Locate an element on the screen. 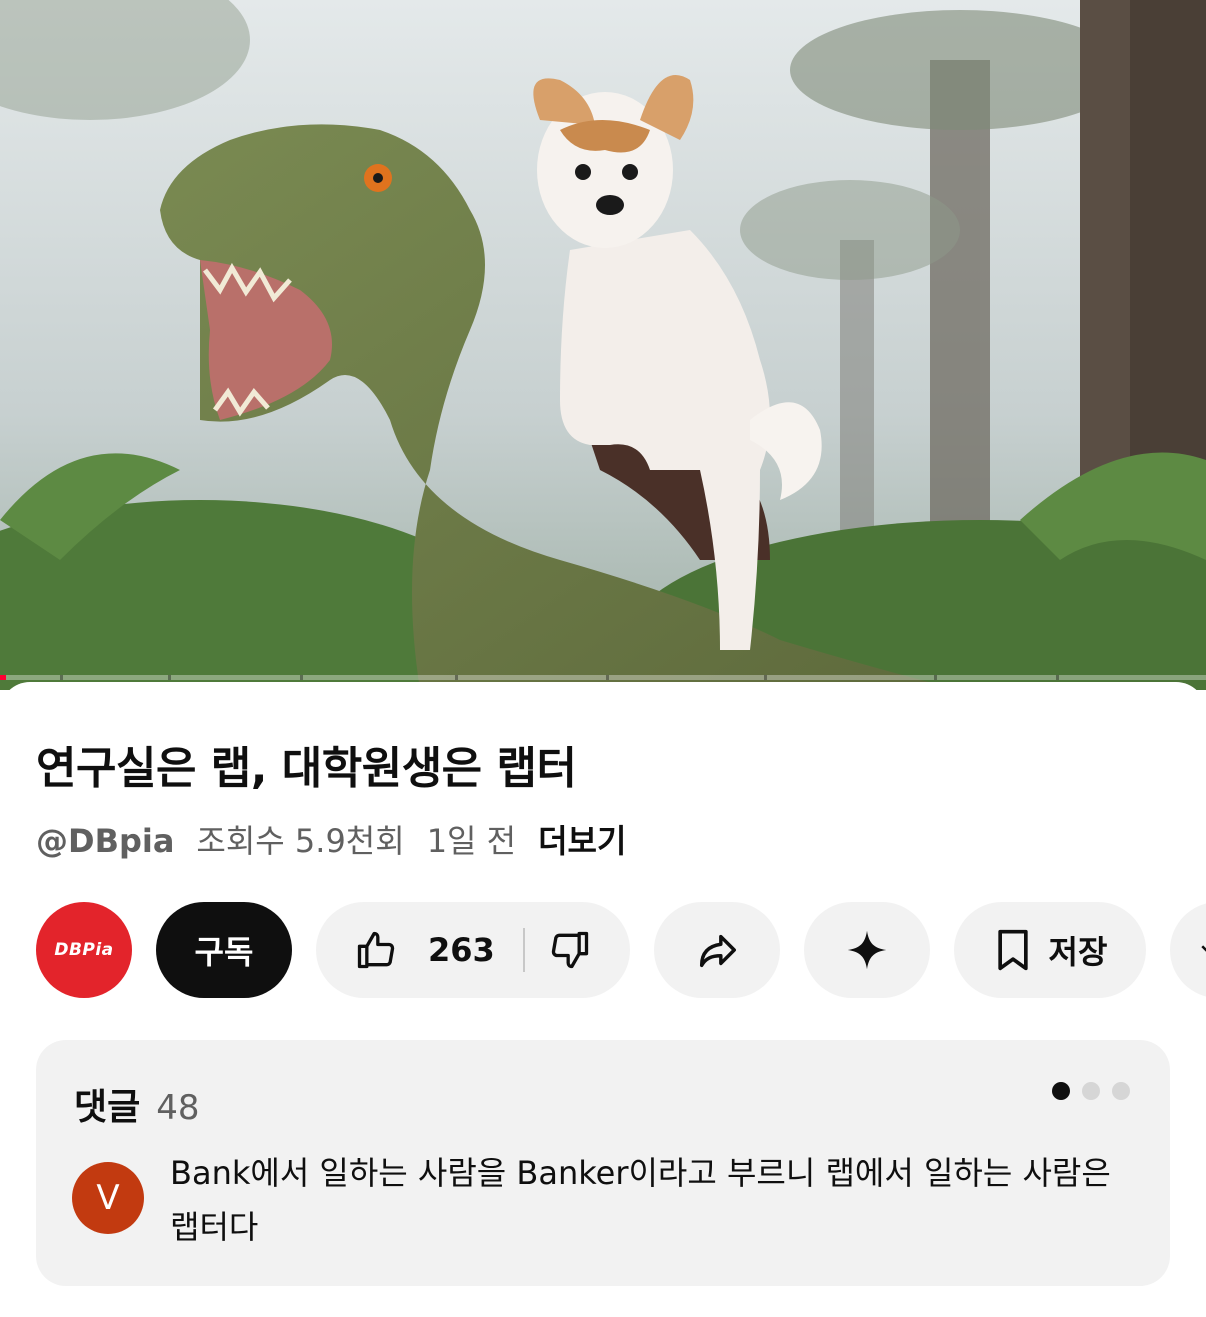 This screenshot has height=1317, width=1206. upload-age: 1일 전 is located at coordinates (471, 841).